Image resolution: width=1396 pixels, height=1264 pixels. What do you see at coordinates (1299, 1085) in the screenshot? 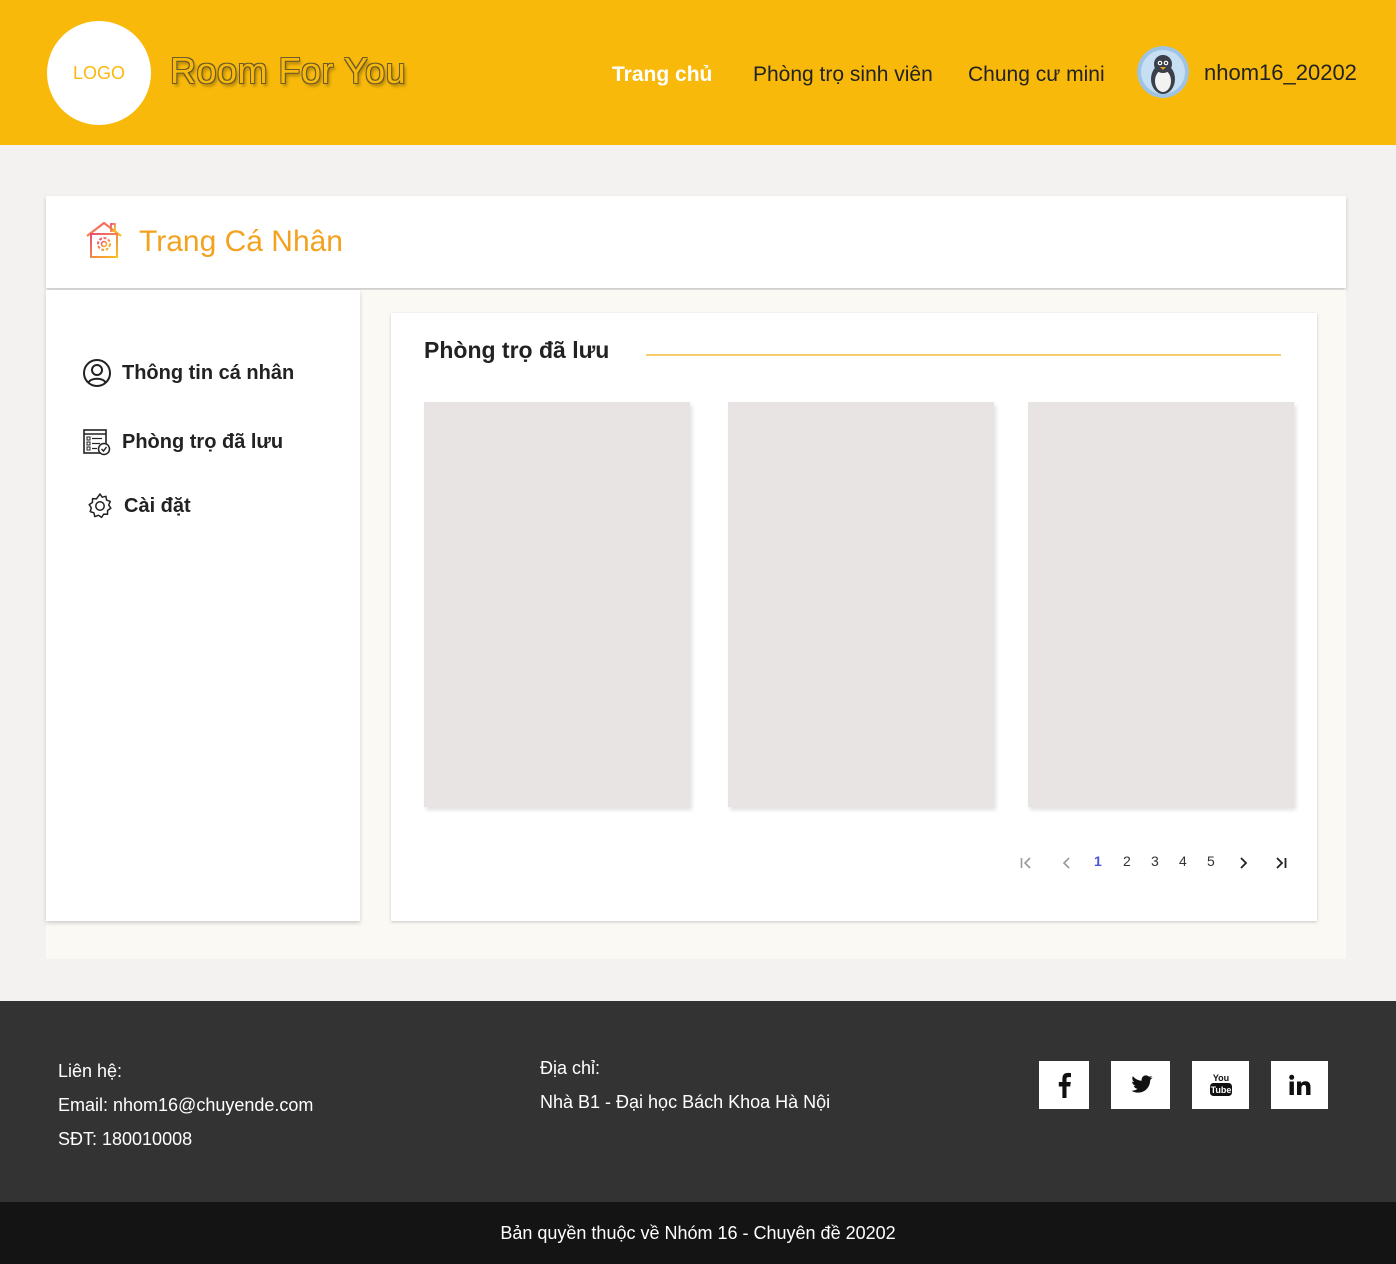
I see `linkedin-icon` at bounding box center [1299, 1085].